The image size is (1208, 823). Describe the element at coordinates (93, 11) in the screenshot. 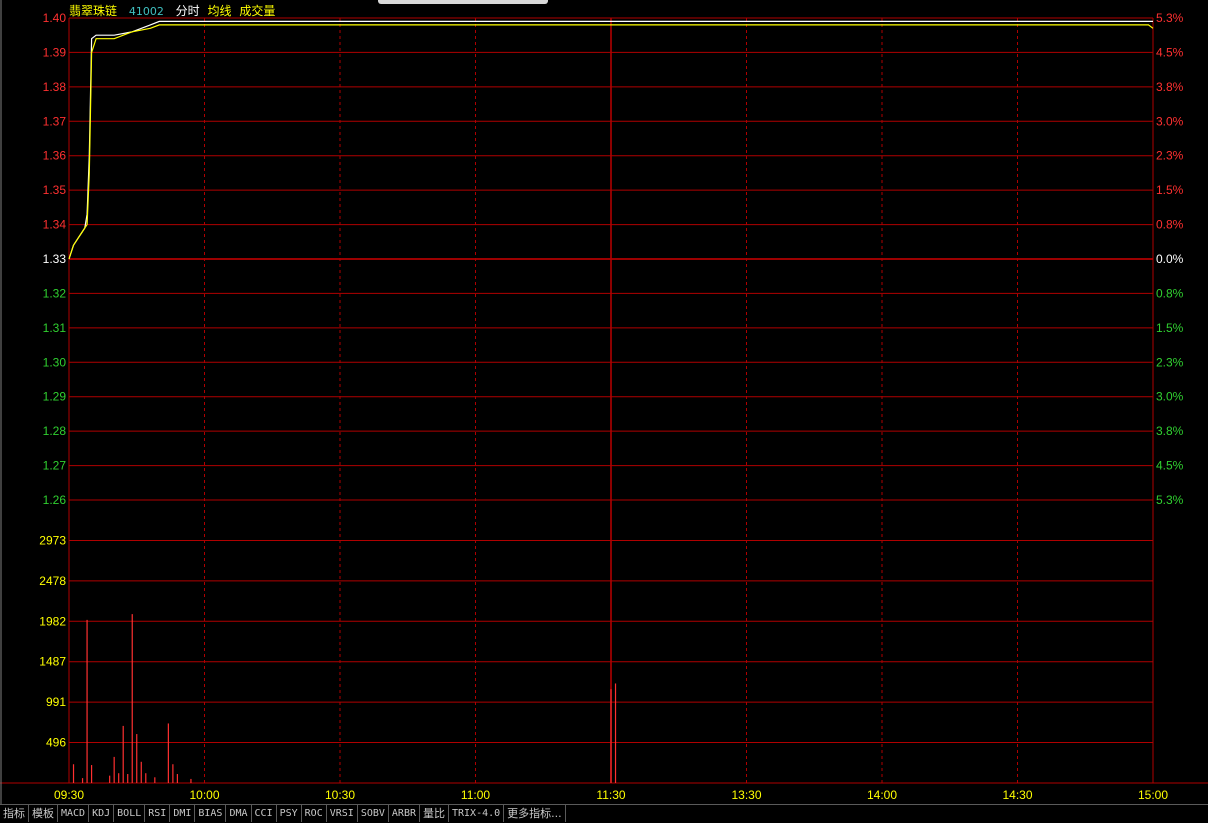

I see `stock-name: 翡翠珠链` at that location.